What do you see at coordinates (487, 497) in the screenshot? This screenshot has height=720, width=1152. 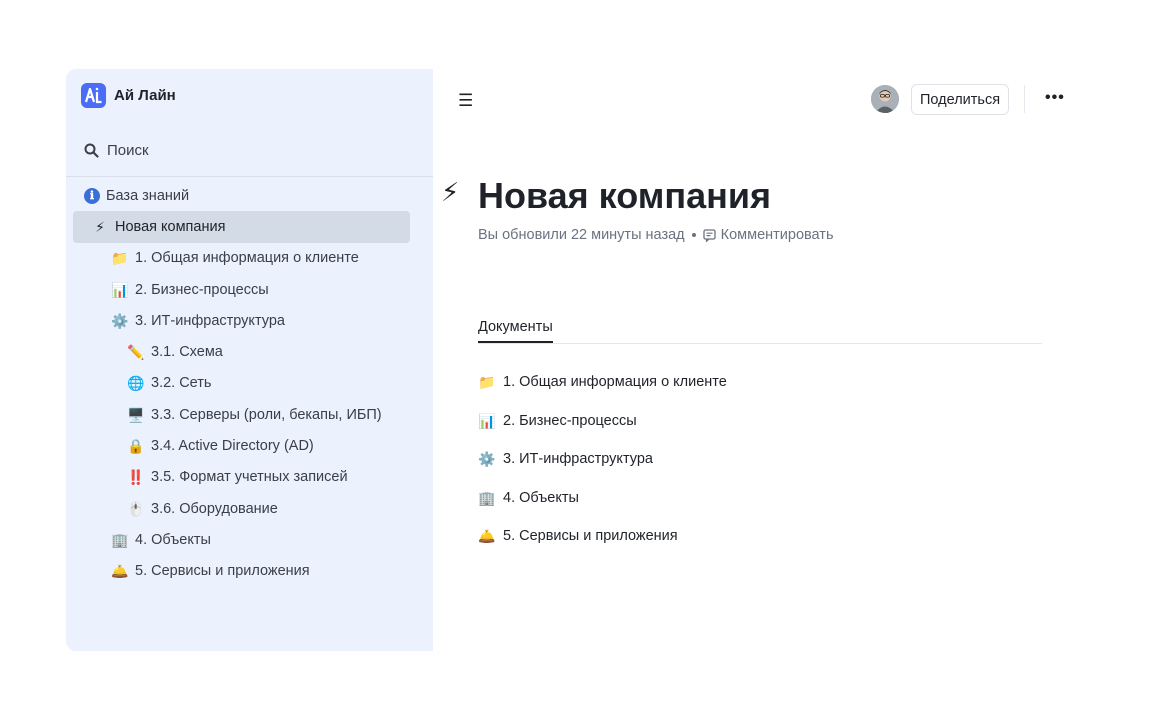 I see `document-emoji-icon: 🏢` at bounding box center [487, 497].